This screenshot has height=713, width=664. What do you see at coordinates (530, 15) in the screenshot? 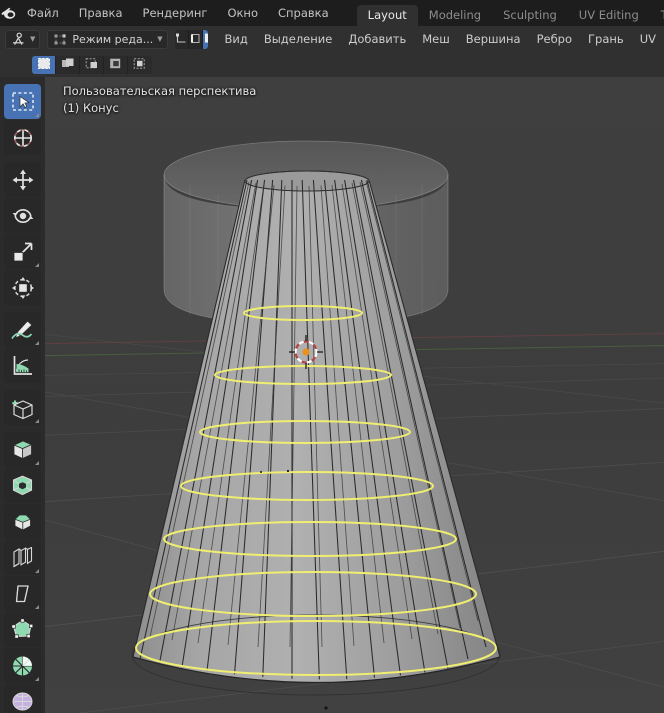
I see `workspace-tab-sculpting: Sculpting` at bounding box center [530, 15].